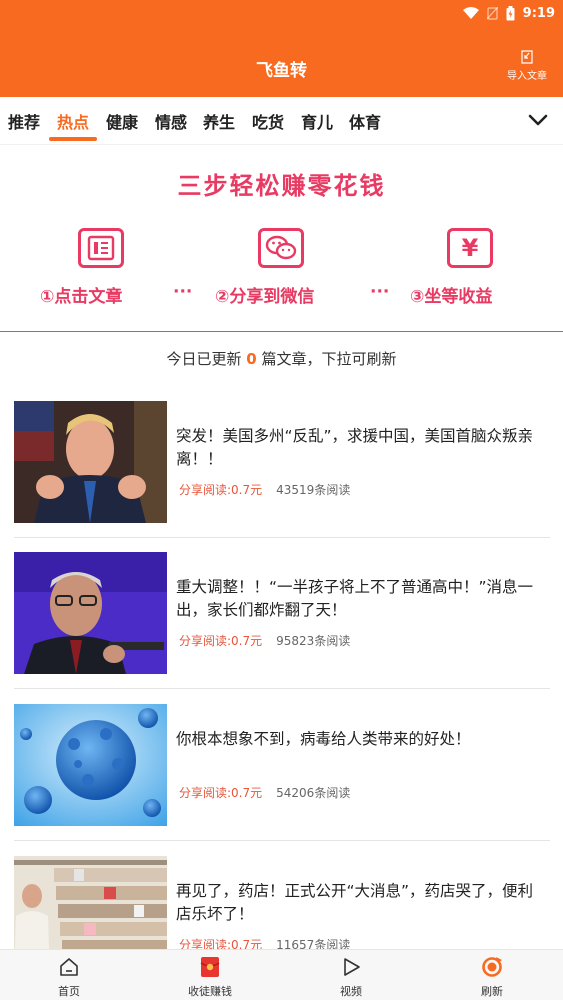  I want to click on chevron-down-icon, so click(538, 120).